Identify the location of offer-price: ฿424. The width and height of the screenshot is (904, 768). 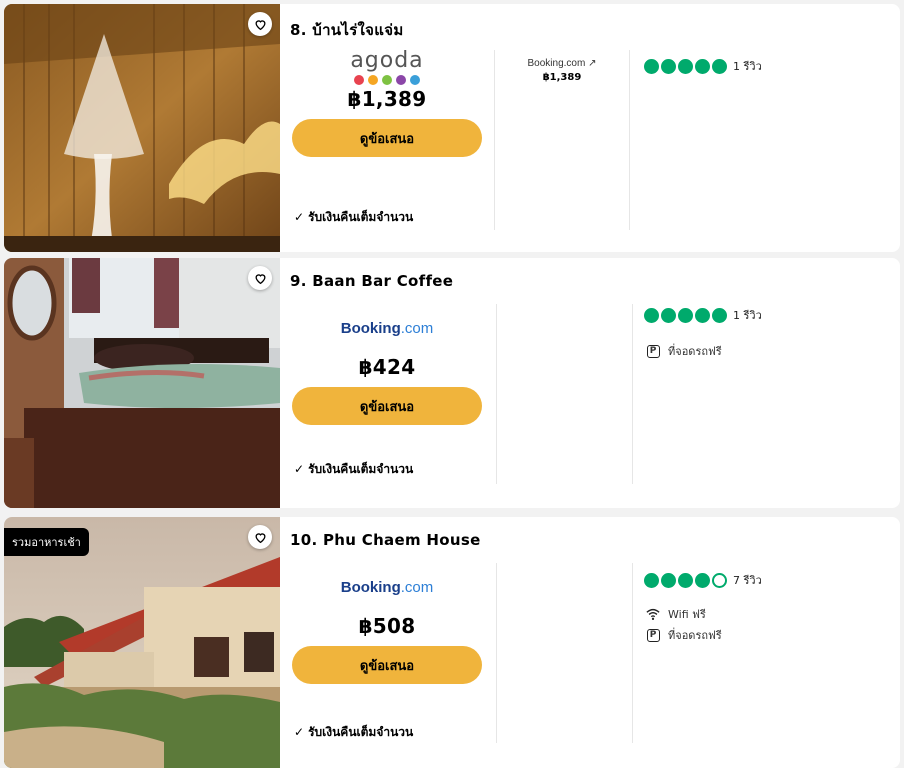
(387, 367).